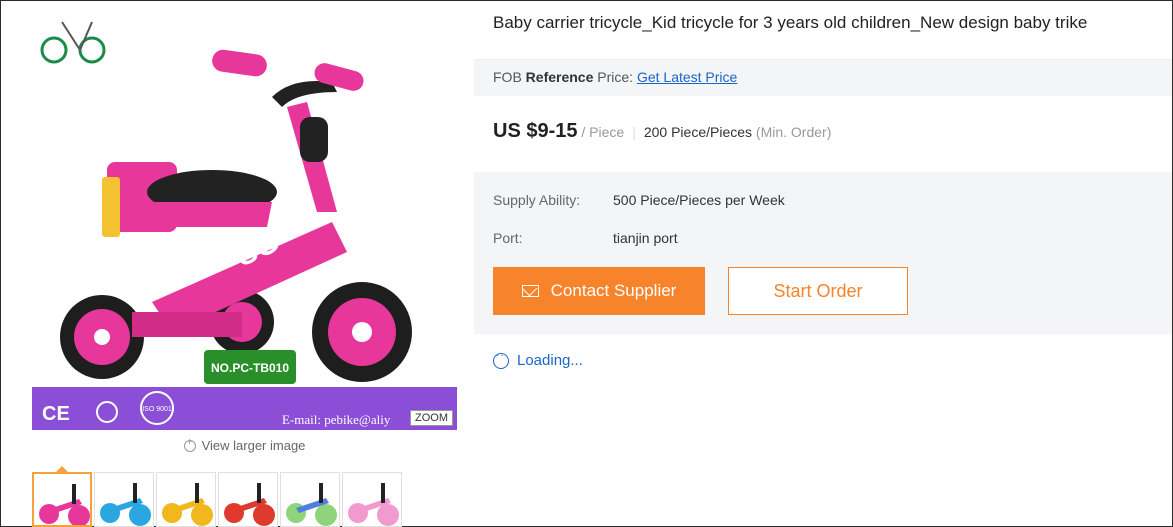 The width and height of the screenshot is (1173, 527). I want to click on fob-price-row: FOB Reference Price: Get Latest Price, so click(823, 77).